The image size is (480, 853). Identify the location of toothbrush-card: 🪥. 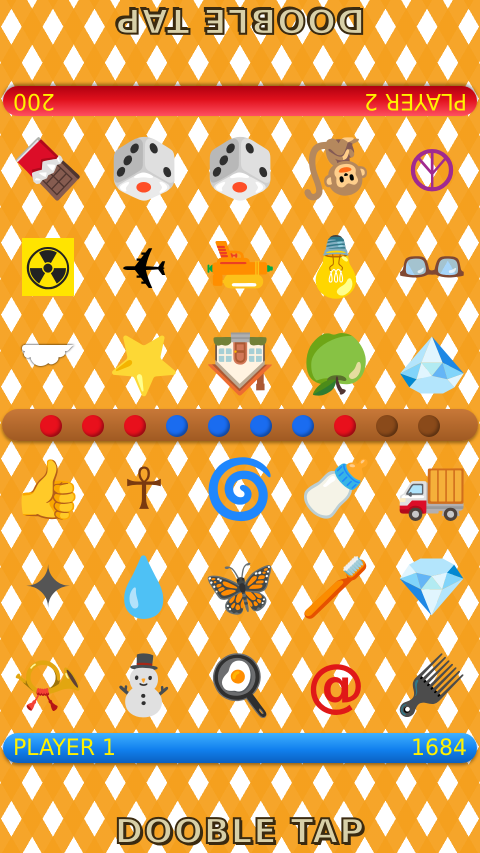
(336, 587).